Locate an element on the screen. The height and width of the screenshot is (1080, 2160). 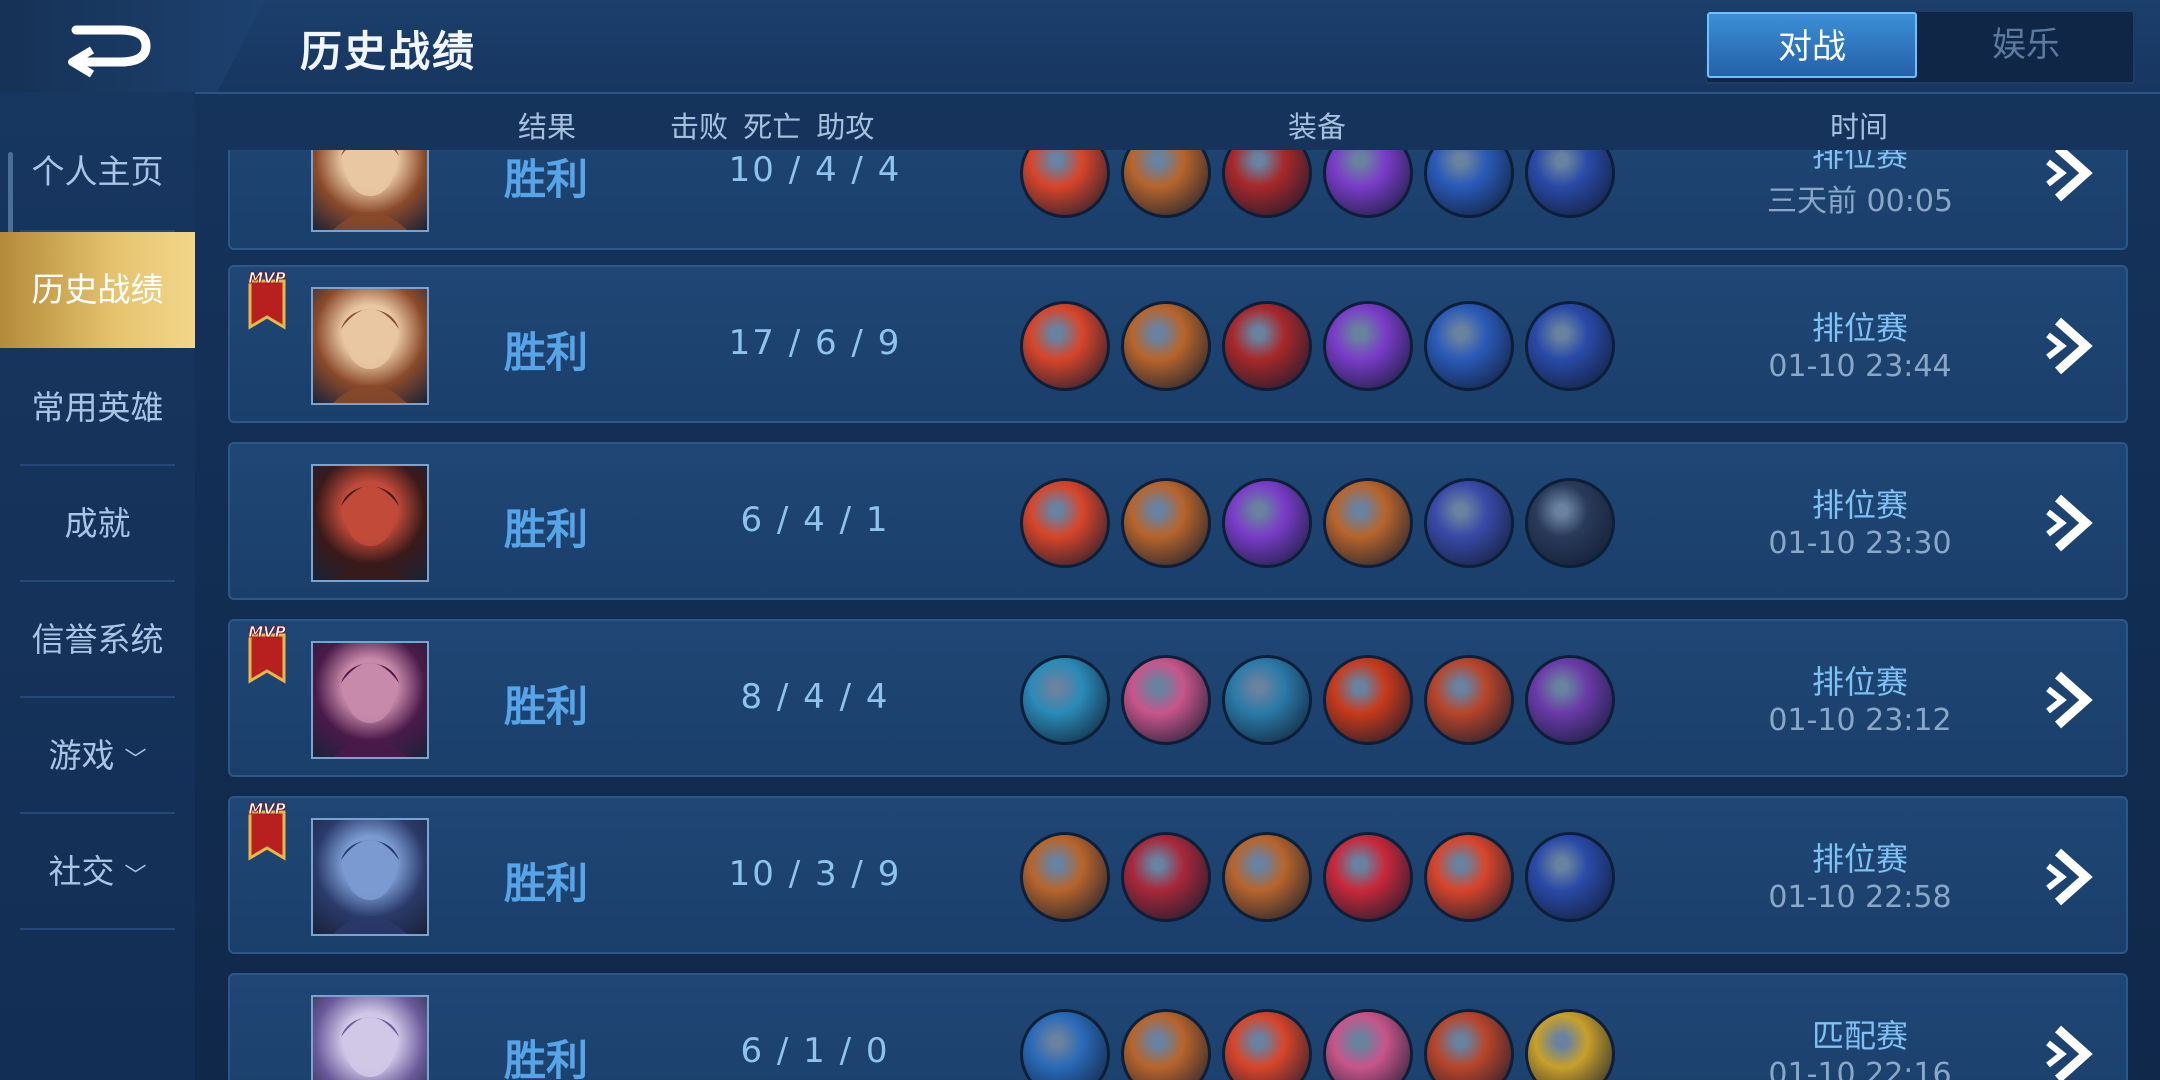
match-kda: 6 / 4 / 1 is located at coordinates (815, 520).